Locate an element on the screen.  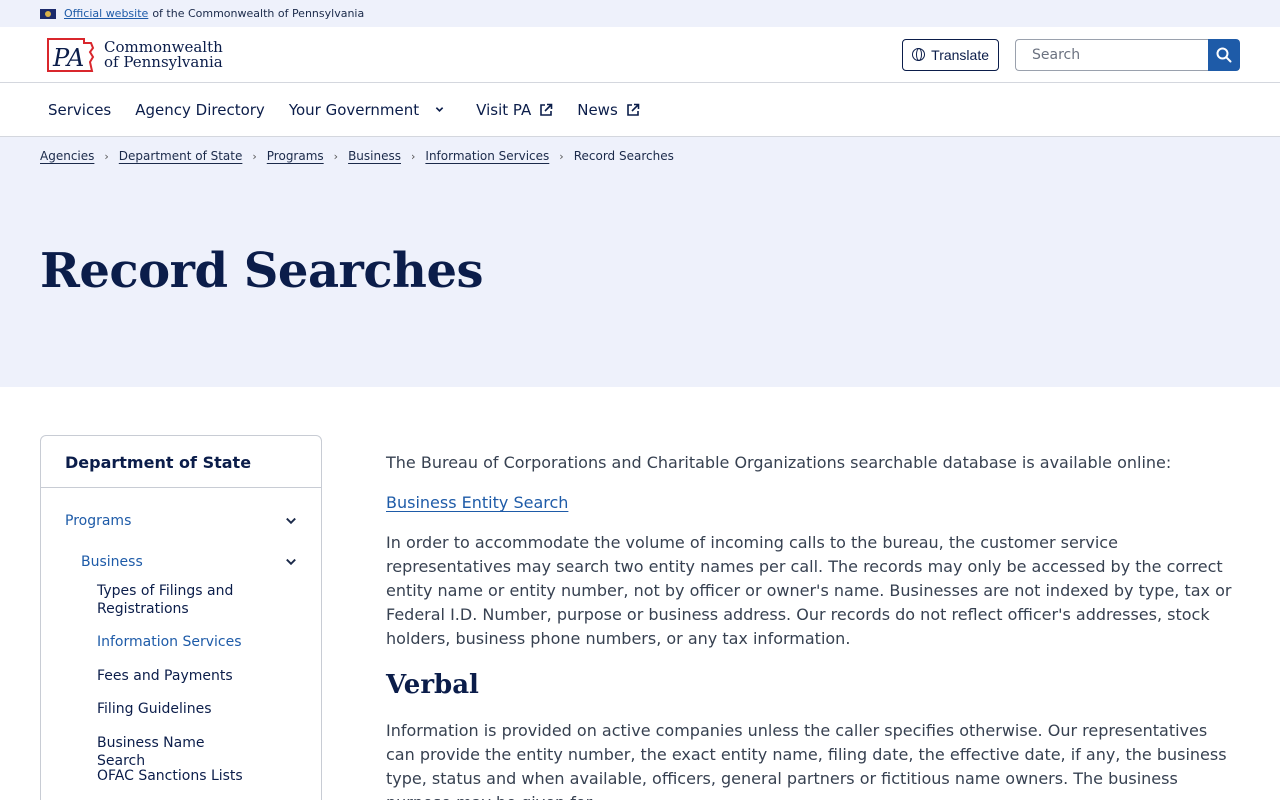
header-actions: Translate is located at coordinates (1071, 54).